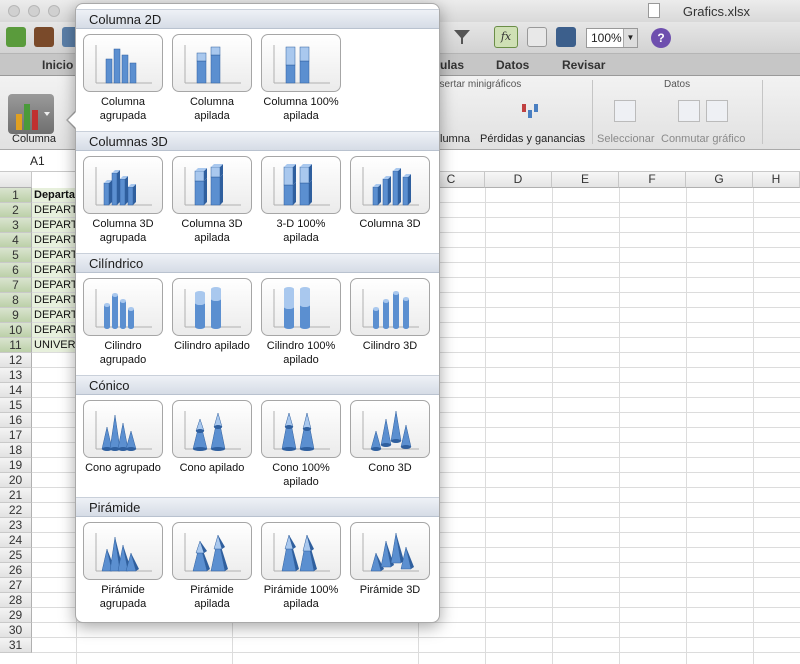 This screenshot has height=664, width=800. I want to click on formula-builder-button: fx, so click(506, 37).